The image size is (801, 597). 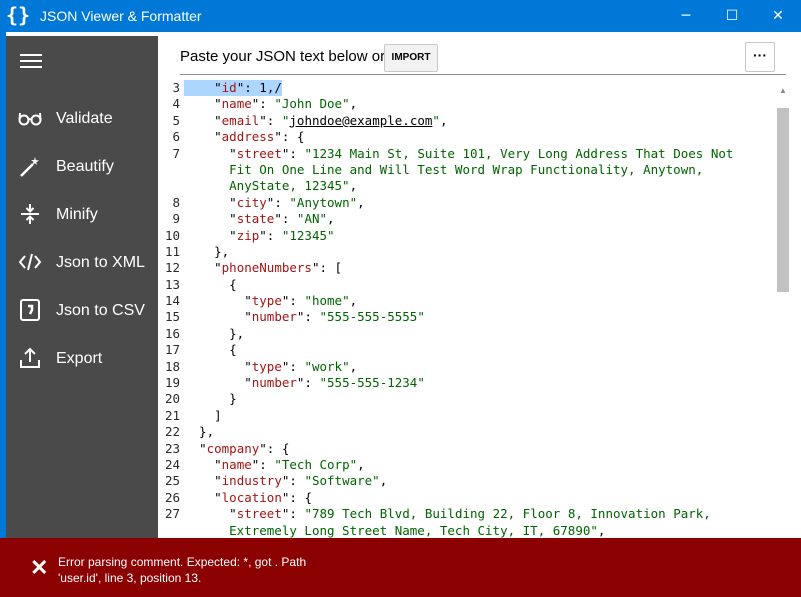 What do you see at coordinates (334, 317) in the screenshot?
I see `line-code: "number": "555-555-5555"` at bounding box center [334, 317].